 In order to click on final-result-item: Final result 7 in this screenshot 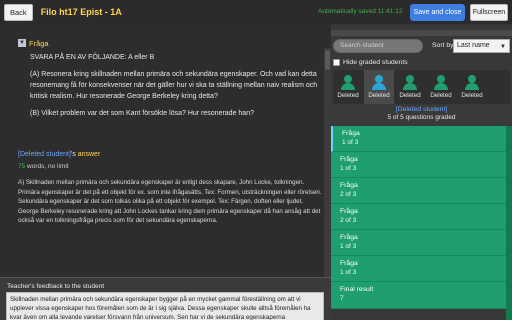, I will do `click(421, 295)`.